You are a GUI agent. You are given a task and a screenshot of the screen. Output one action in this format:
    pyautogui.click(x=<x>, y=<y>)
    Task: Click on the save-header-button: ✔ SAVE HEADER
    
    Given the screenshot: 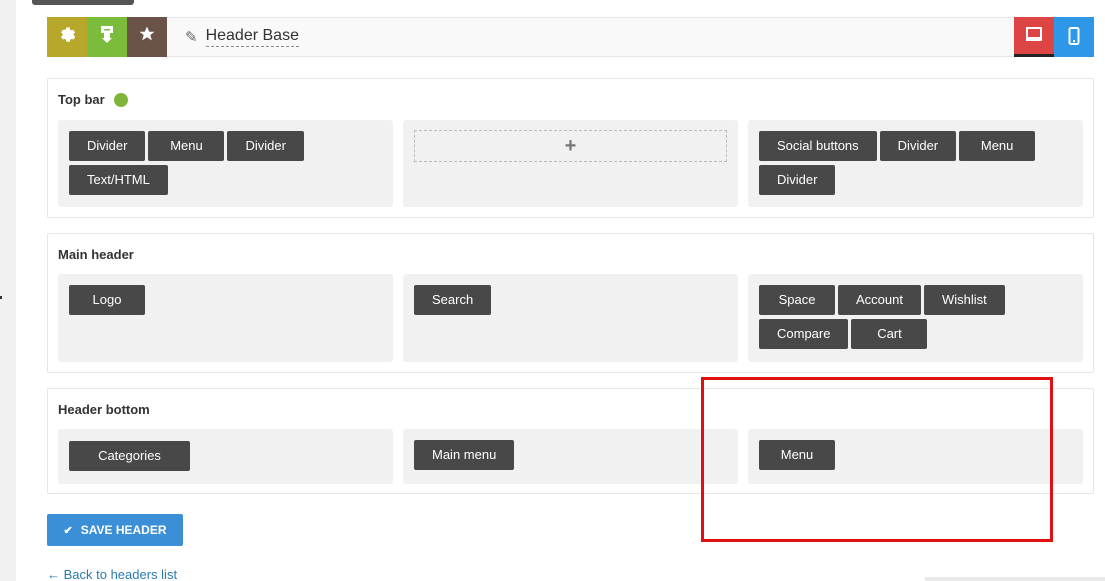 What is the action you would take?
    pyautogui.click(x=115, y=530)
    